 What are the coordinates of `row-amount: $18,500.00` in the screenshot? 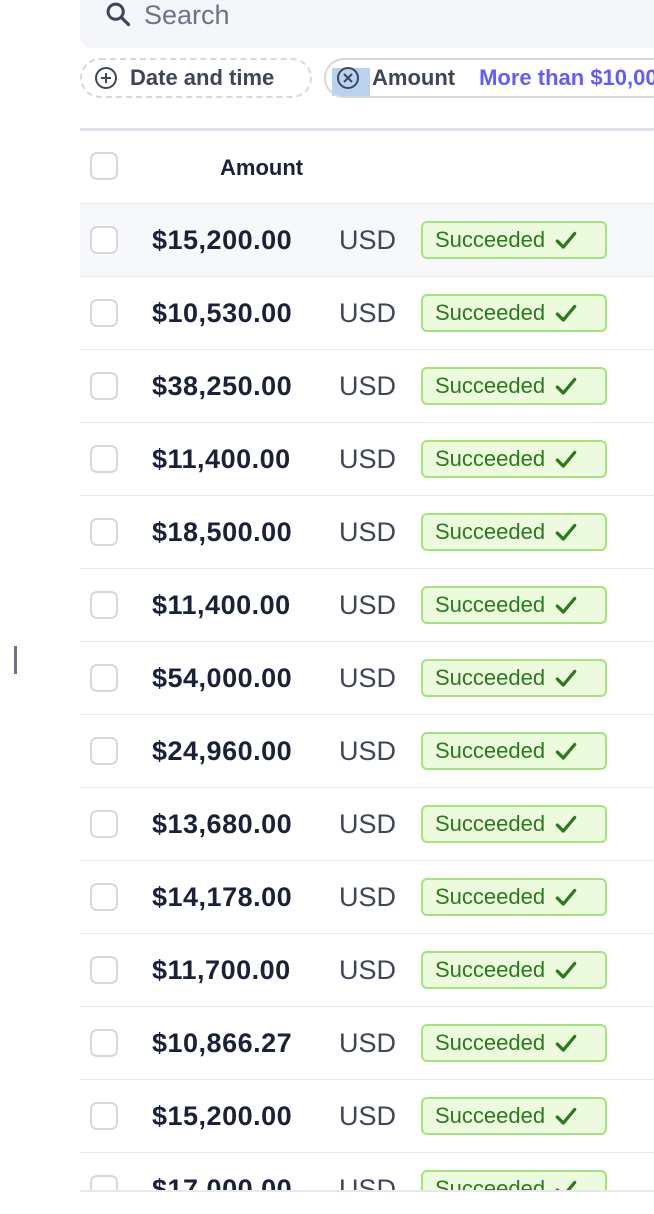 It's located at (222, 532).